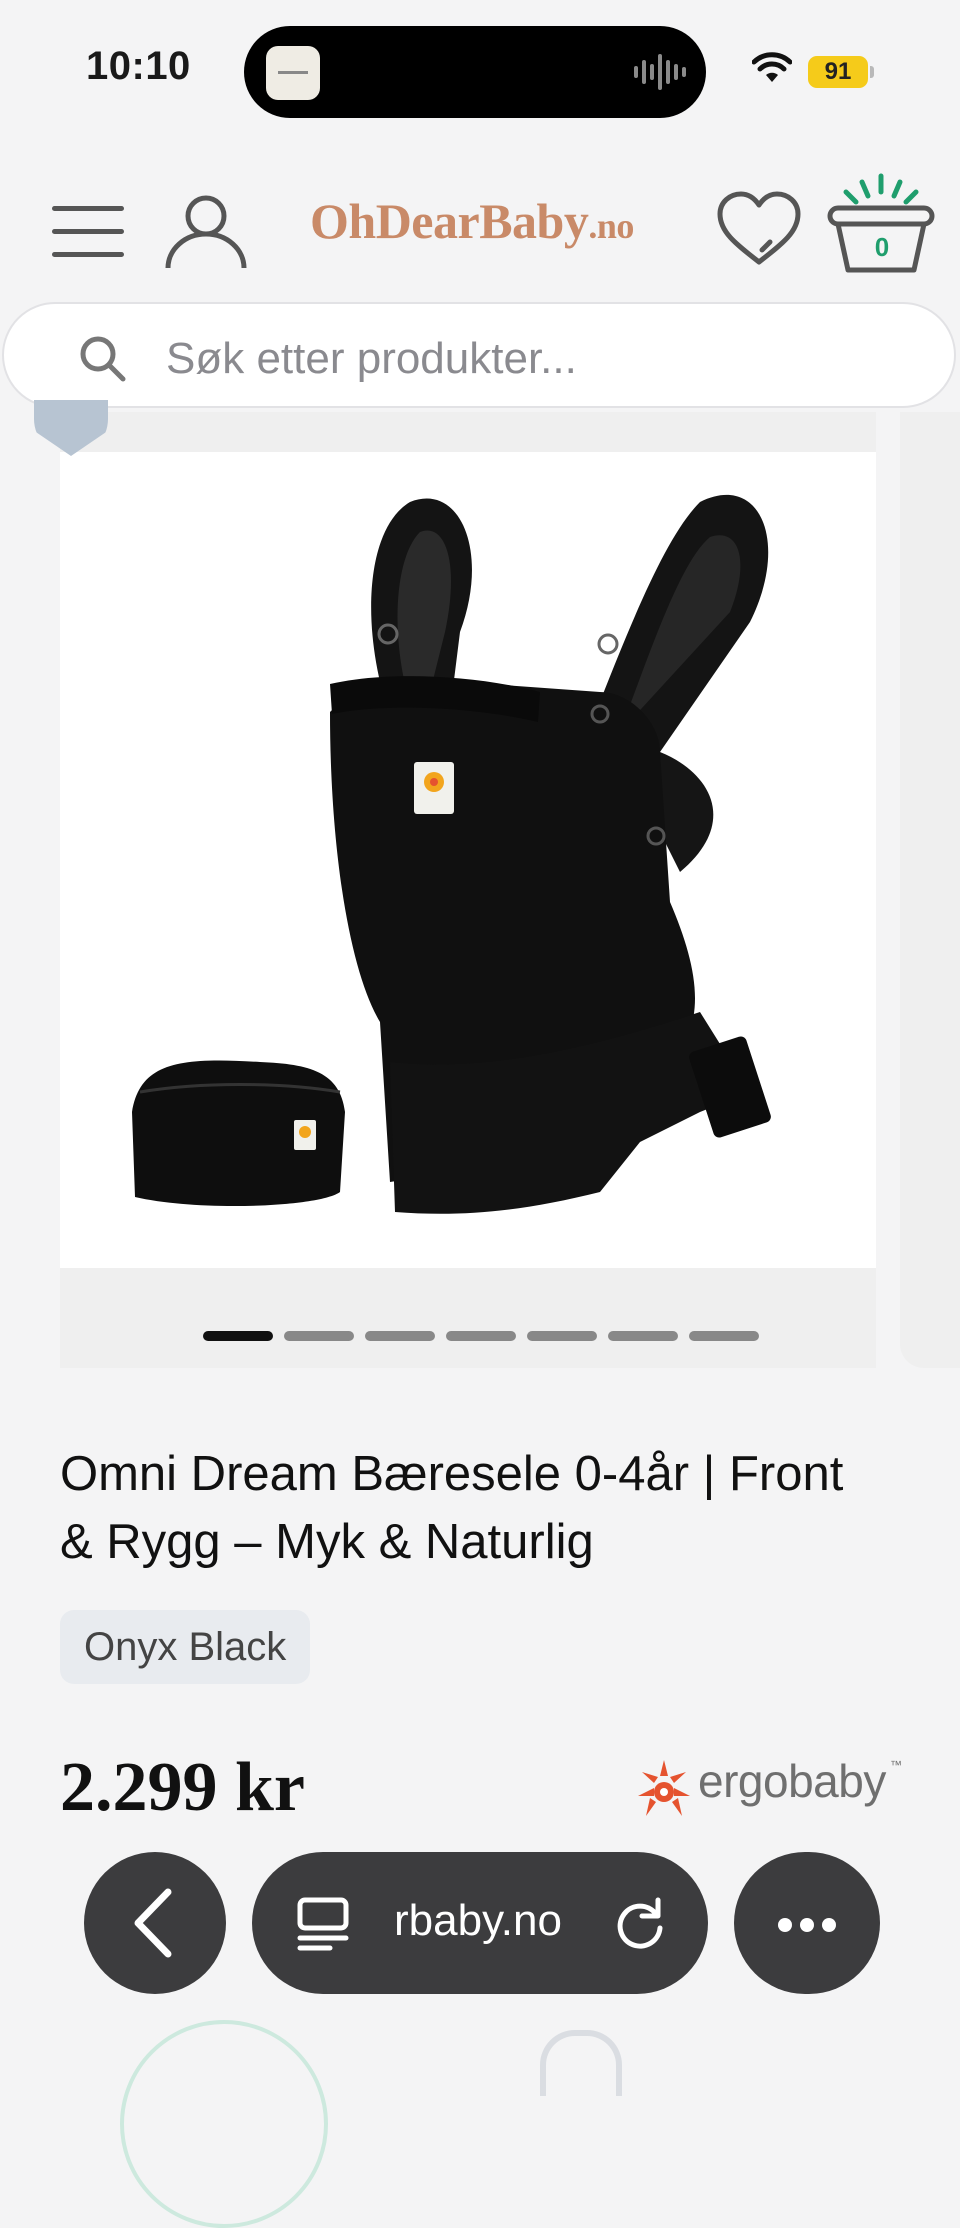 The height and width of the screenshot is (2228, 960). I want to click on reload-icon, so click(640, 1924).